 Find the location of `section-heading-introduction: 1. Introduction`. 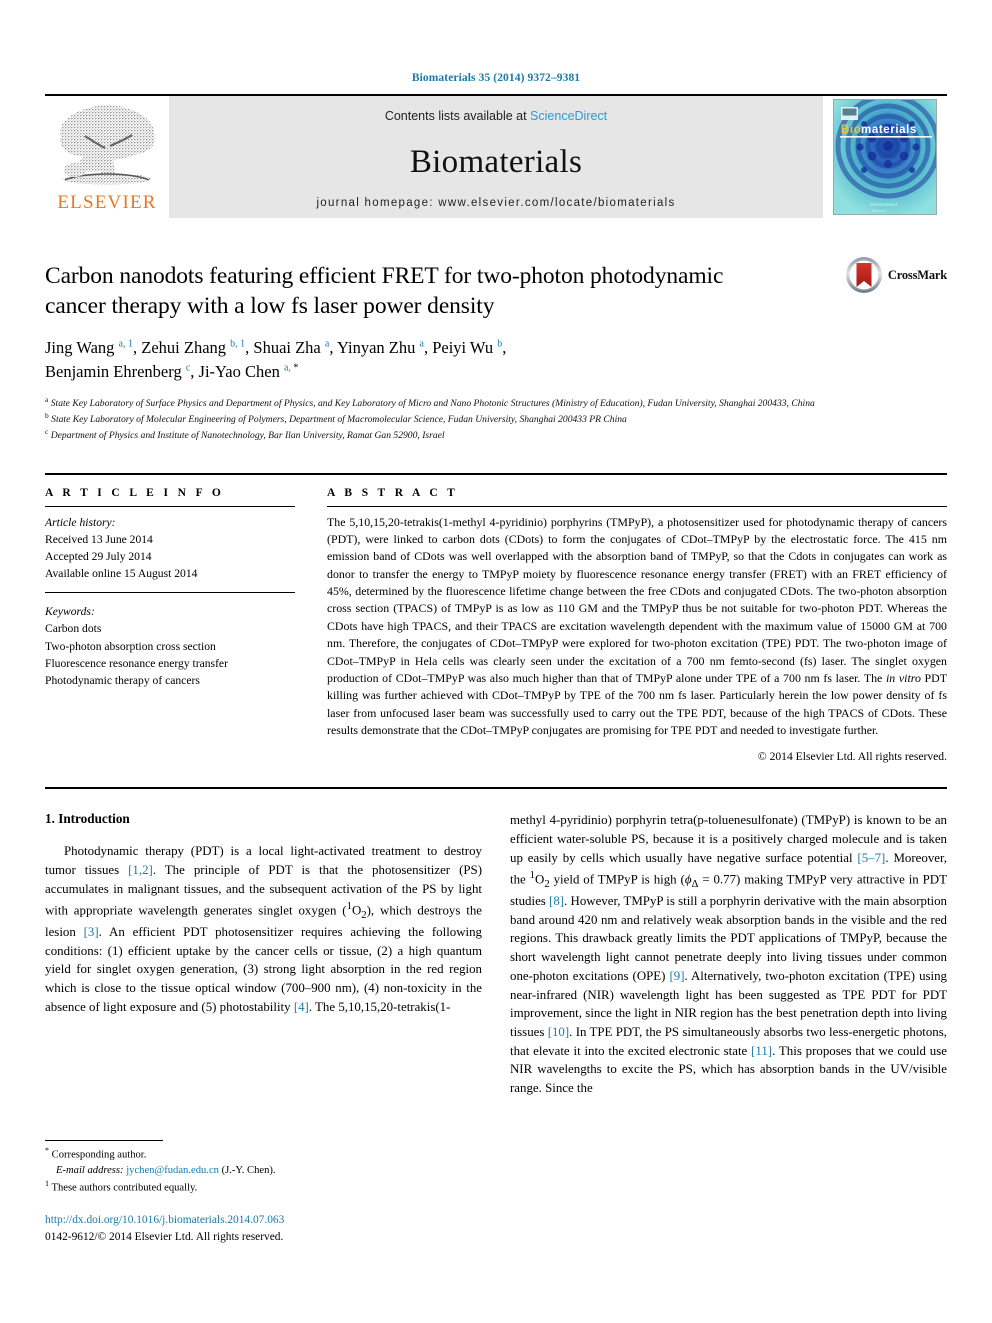

section-heading-introduction: 1. Introduction is located at coordinates (87, 819).